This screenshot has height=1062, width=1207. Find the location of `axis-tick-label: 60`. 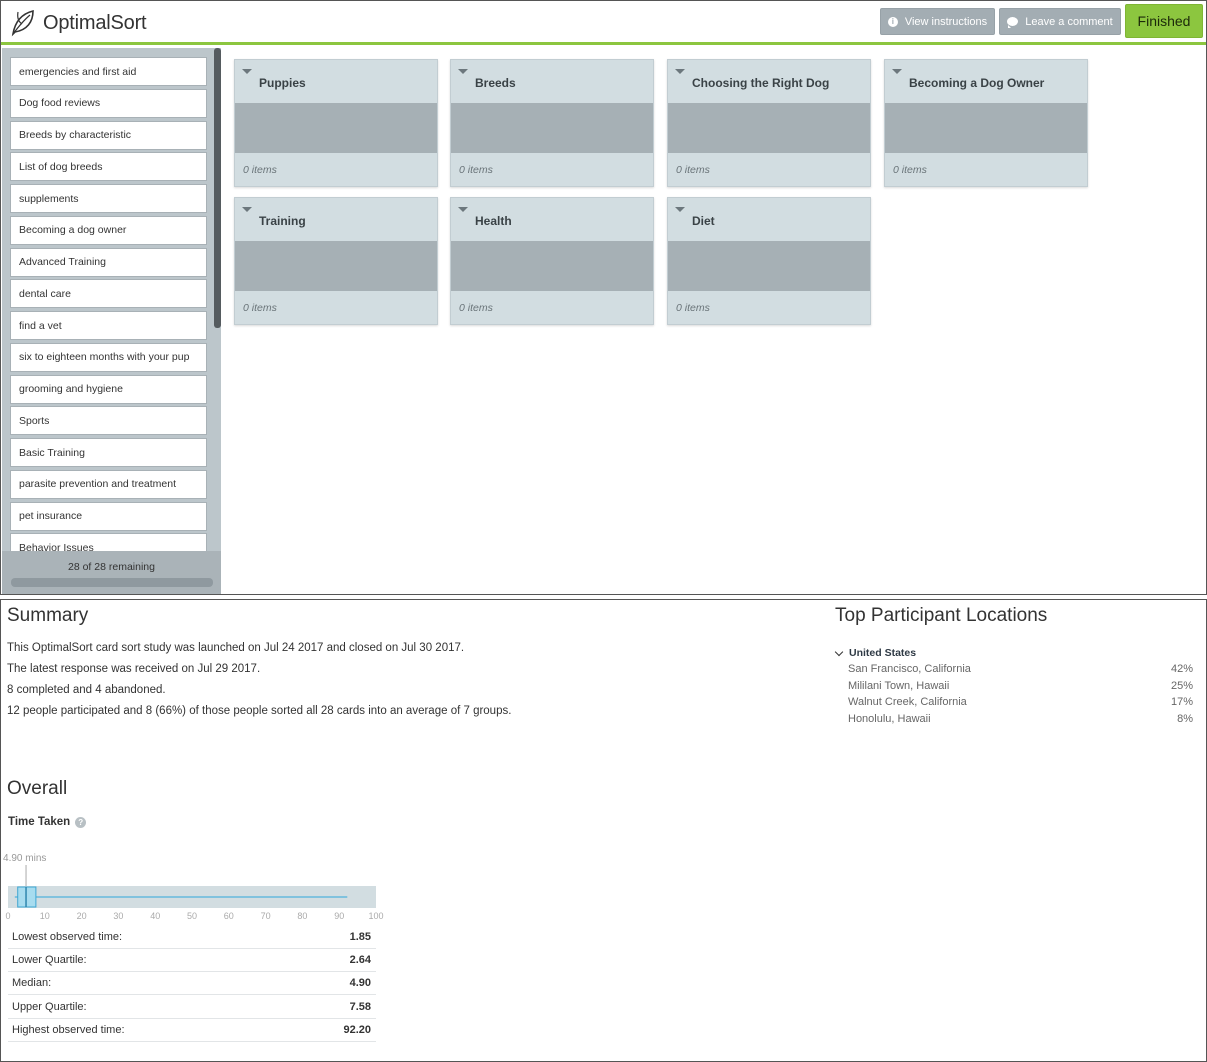

axis-tick-label: 60 is located at coordinates (229, 916).